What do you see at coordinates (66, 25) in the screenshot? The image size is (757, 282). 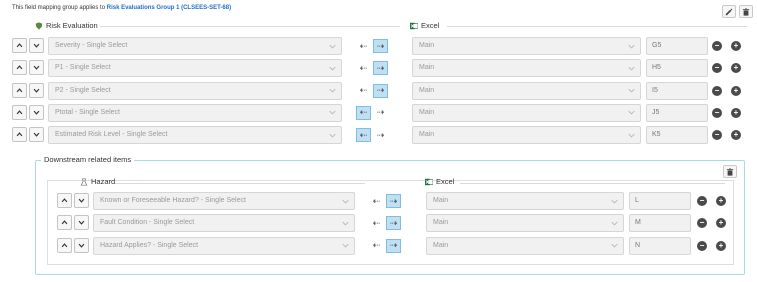 I see `source-header: Risk Evaluation` at bounding box center [66, 25].